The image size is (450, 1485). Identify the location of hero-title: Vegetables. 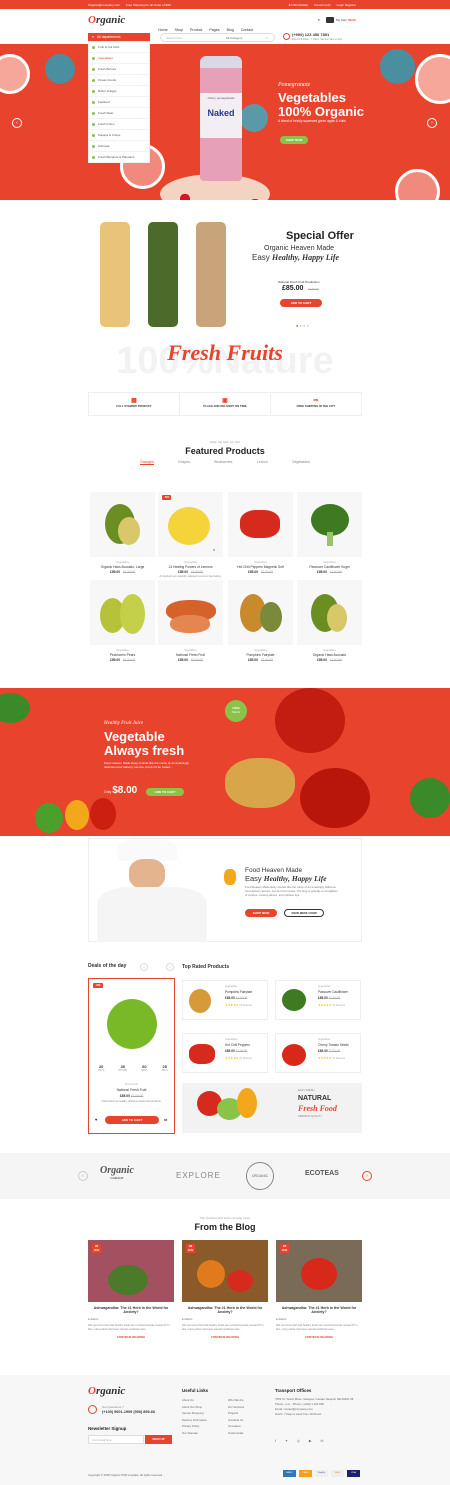
(312, 97).